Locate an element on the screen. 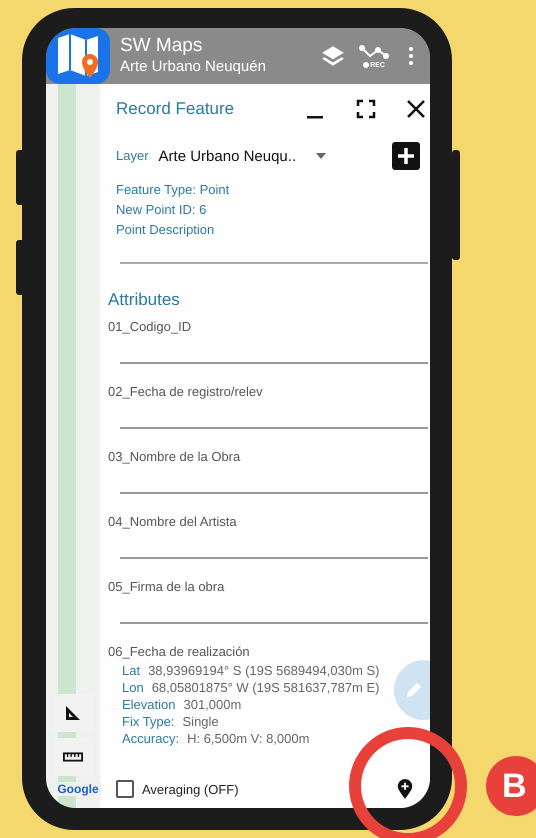 Image resolution: width=536 pixels, height=838 pixels. angle-tool-button is located at coordinates (73, 713).